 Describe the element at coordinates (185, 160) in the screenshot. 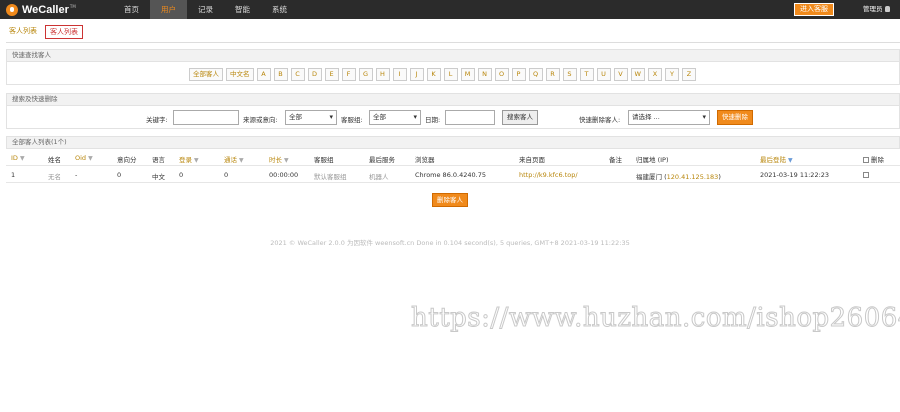

I see `col-logins-label: 登录` at that location.